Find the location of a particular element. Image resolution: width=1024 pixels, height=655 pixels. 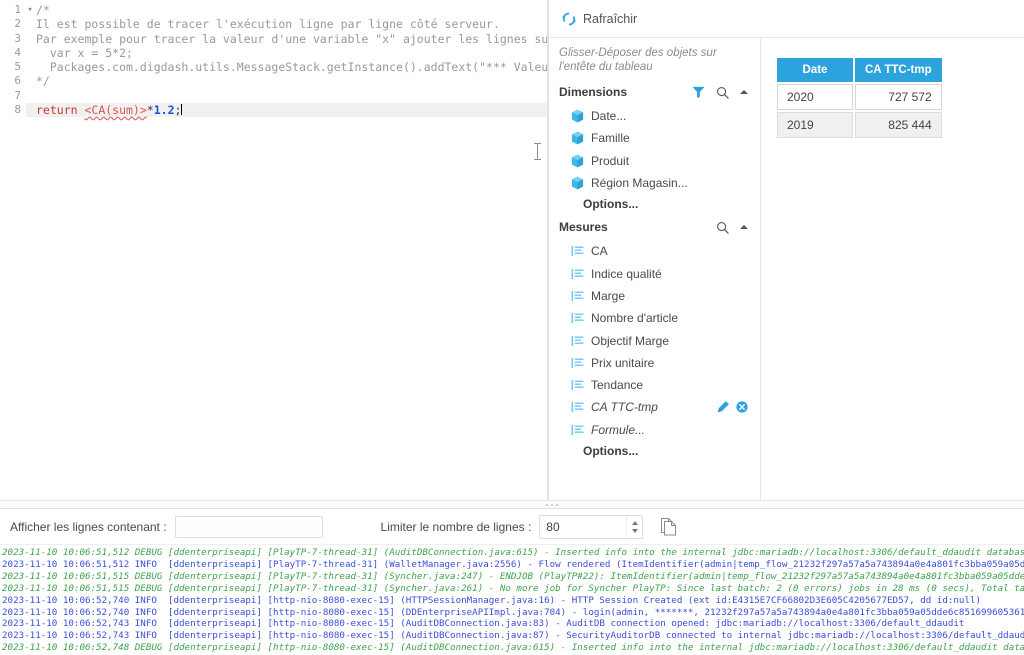

line-limit-stepper: 80 is located at coordinates (591, 526).